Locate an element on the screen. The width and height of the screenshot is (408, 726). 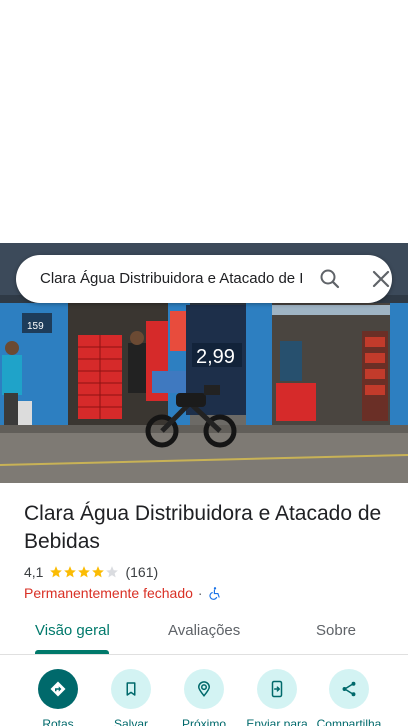
share-button: Compartilha is located at coordinates (349, 697).